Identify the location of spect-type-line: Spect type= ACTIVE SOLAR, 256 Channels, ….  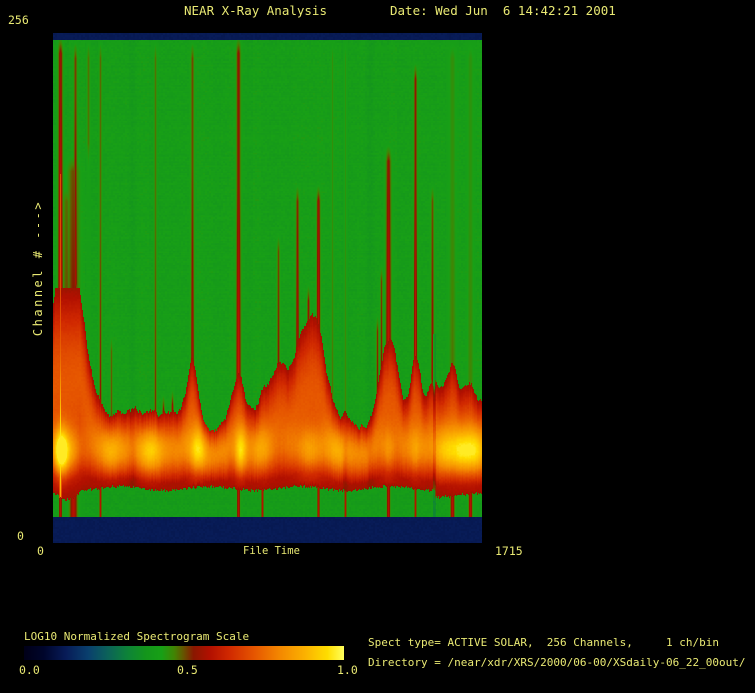
(543, 642).